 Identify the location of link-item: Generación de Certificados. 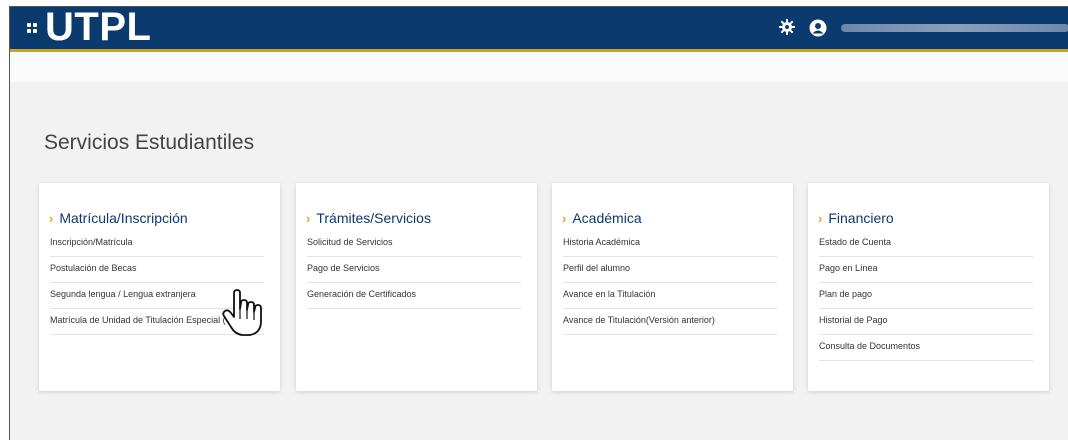
(414, 296).